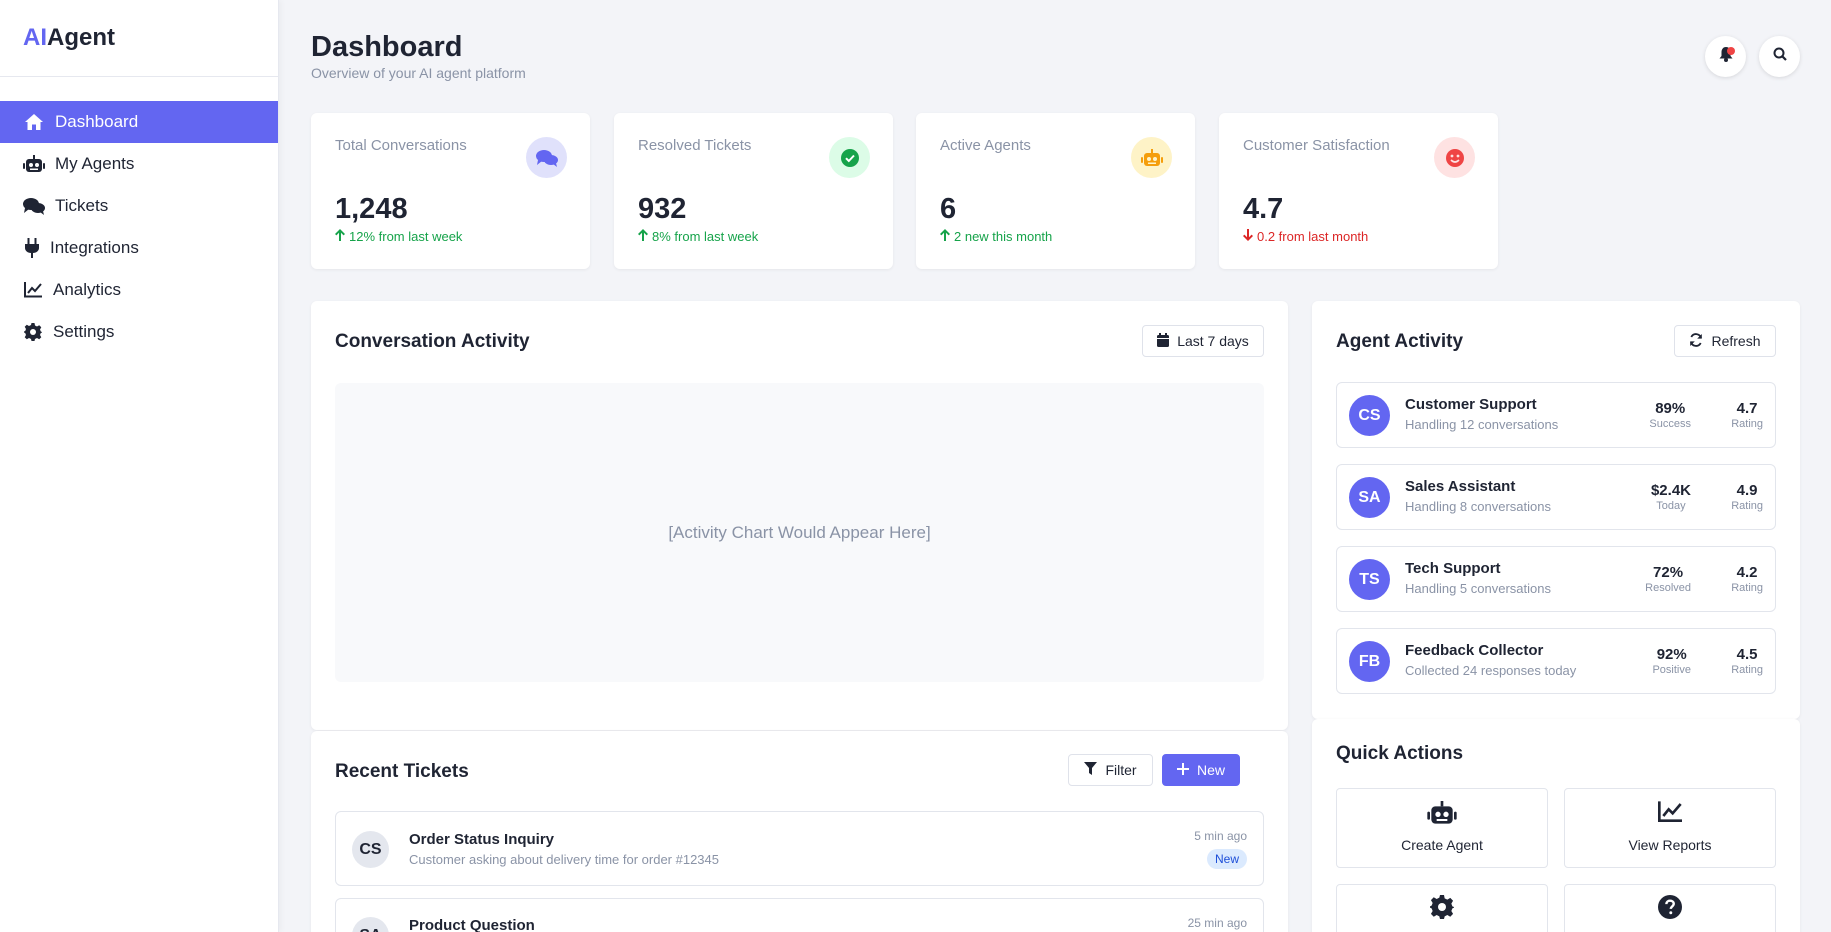  What do you see at coordinates (1369, 497) in the screenshot?
I see `agent-avatar: SA` at bounding box center [1369, 497].